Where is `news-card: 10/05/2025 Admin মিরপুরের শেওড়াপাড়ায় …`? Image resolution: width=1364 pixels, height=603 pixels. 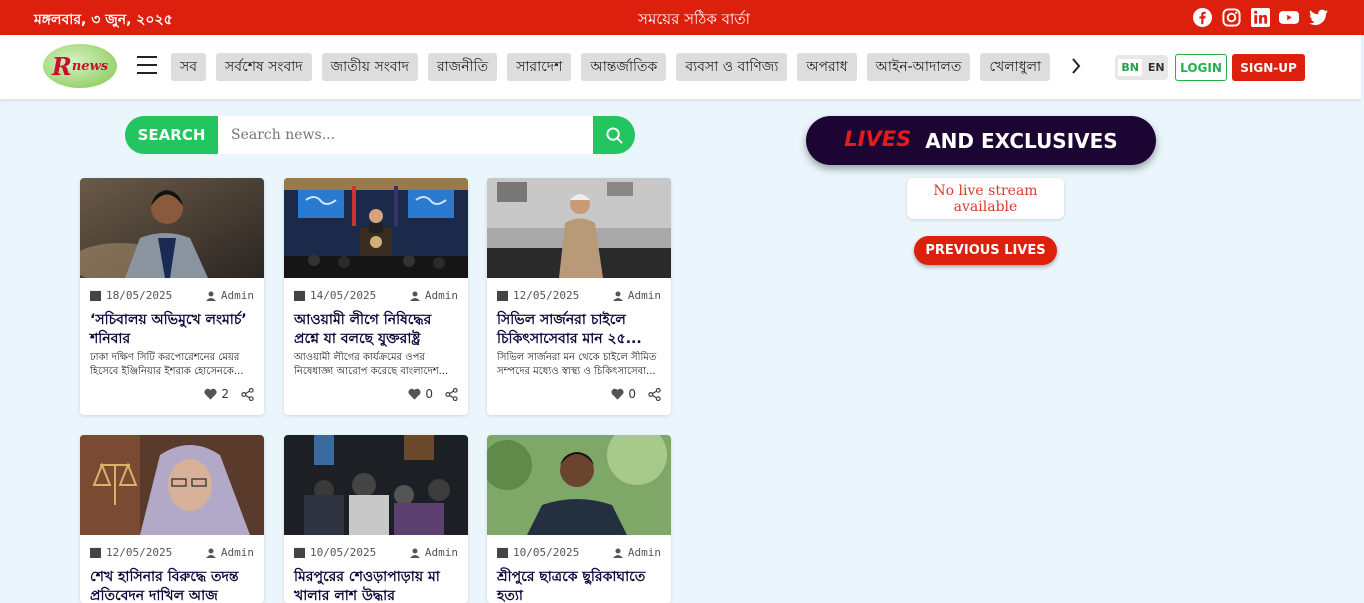
news-card: 10/05/2025 Admin মিরপুরের শেওড়াপাড়ায় … is located at coordinates (376, 519).